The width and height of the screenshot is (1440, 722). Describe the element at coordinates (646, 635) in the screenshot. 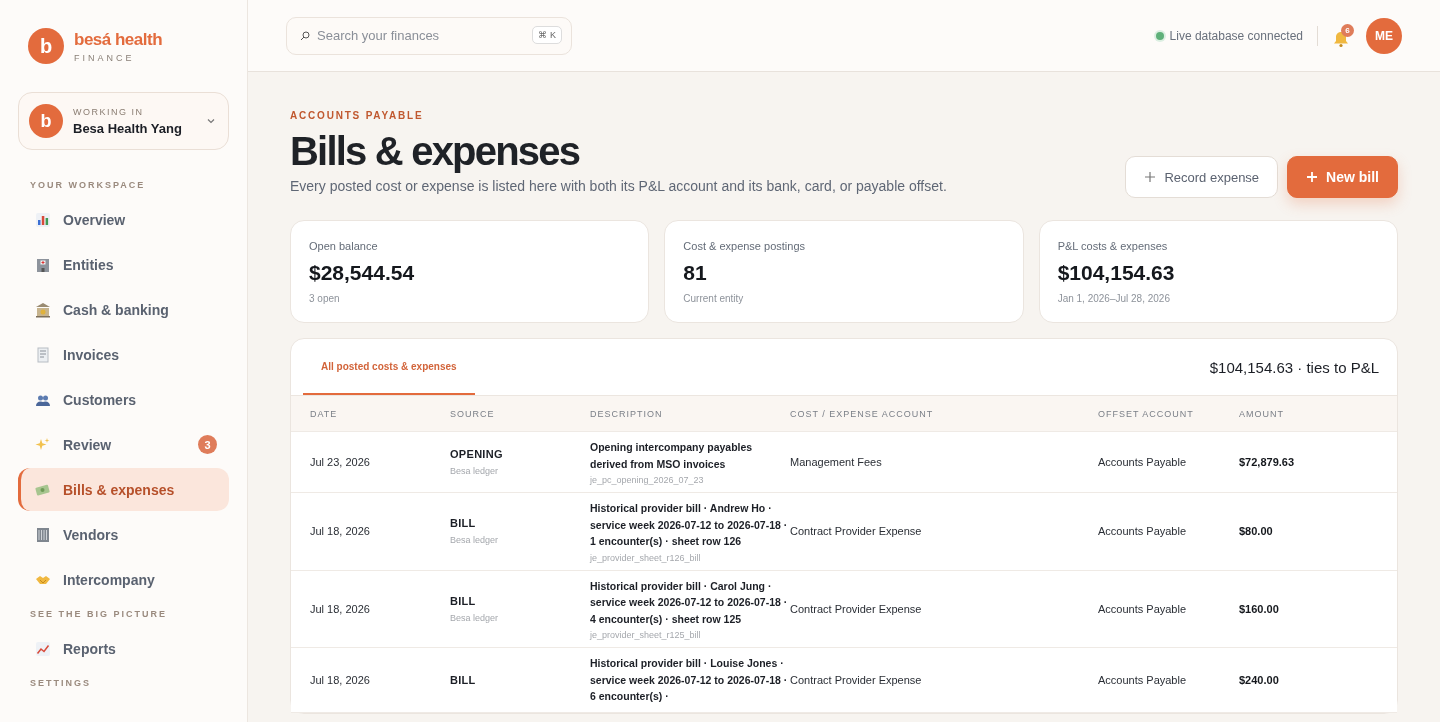

I see `entry-reference: je_provider_sheet_r125_bill` at that location.